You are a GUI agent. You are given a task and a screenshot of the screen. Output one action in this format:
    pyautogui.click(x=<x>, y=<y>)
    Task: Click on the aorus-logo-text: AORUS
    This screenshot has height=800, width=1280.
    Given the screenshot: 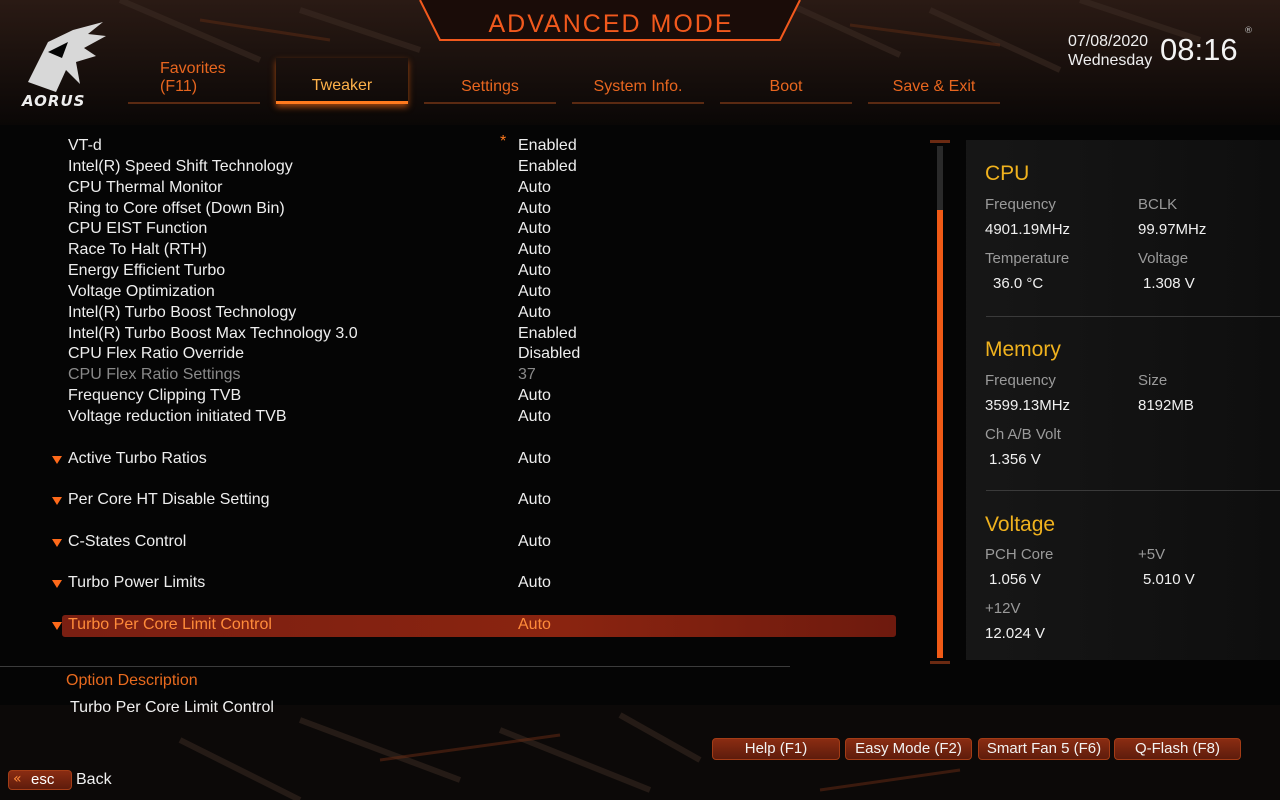 What is the action you would take?
    pyautogui.click(x=54, y=101)
    